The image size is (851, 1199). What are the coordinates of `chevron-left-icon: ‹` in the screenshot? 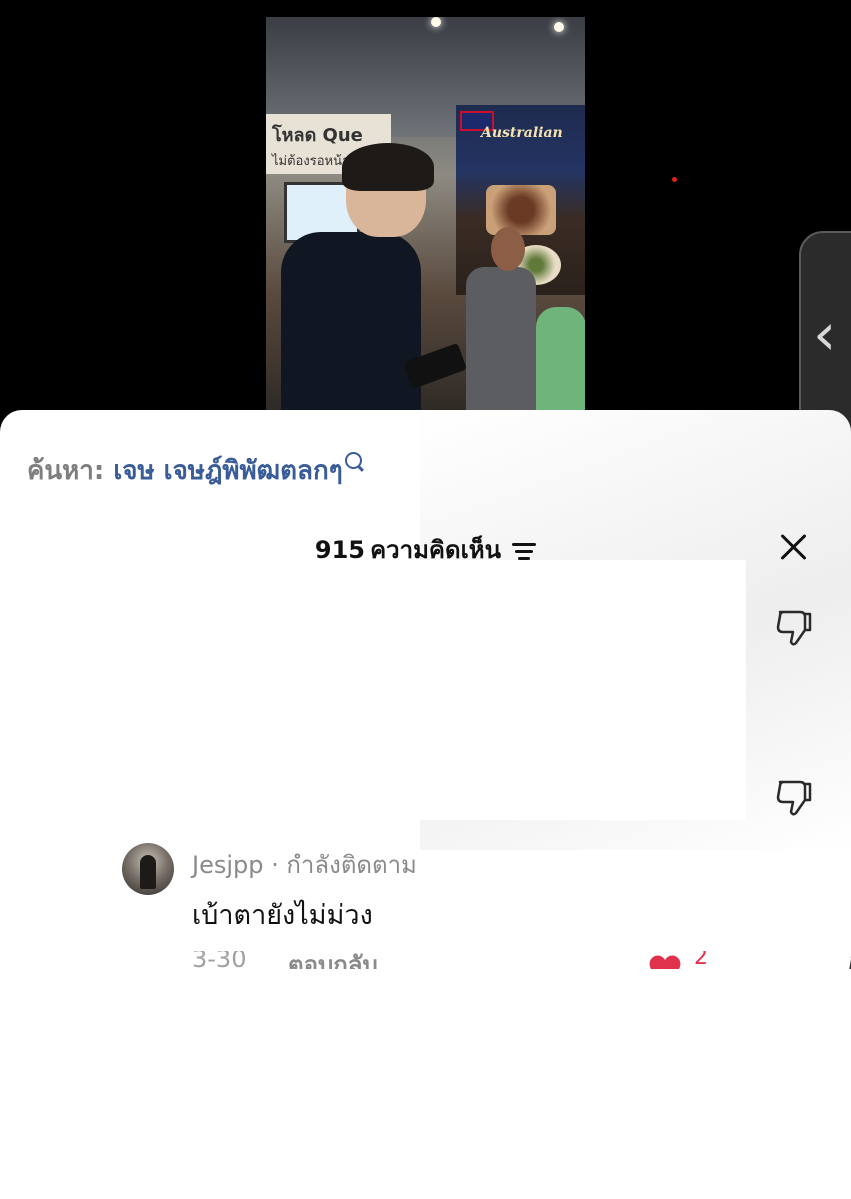 It's located at (825, 334).